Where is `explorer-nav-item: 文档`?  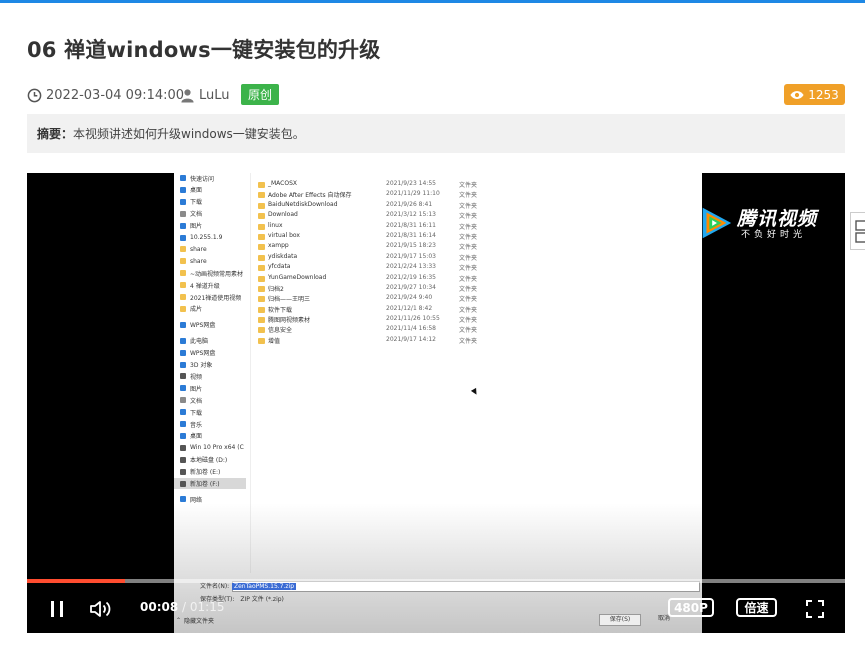
explorer-nav-item: 文档 is located at coordinates (191, 400).